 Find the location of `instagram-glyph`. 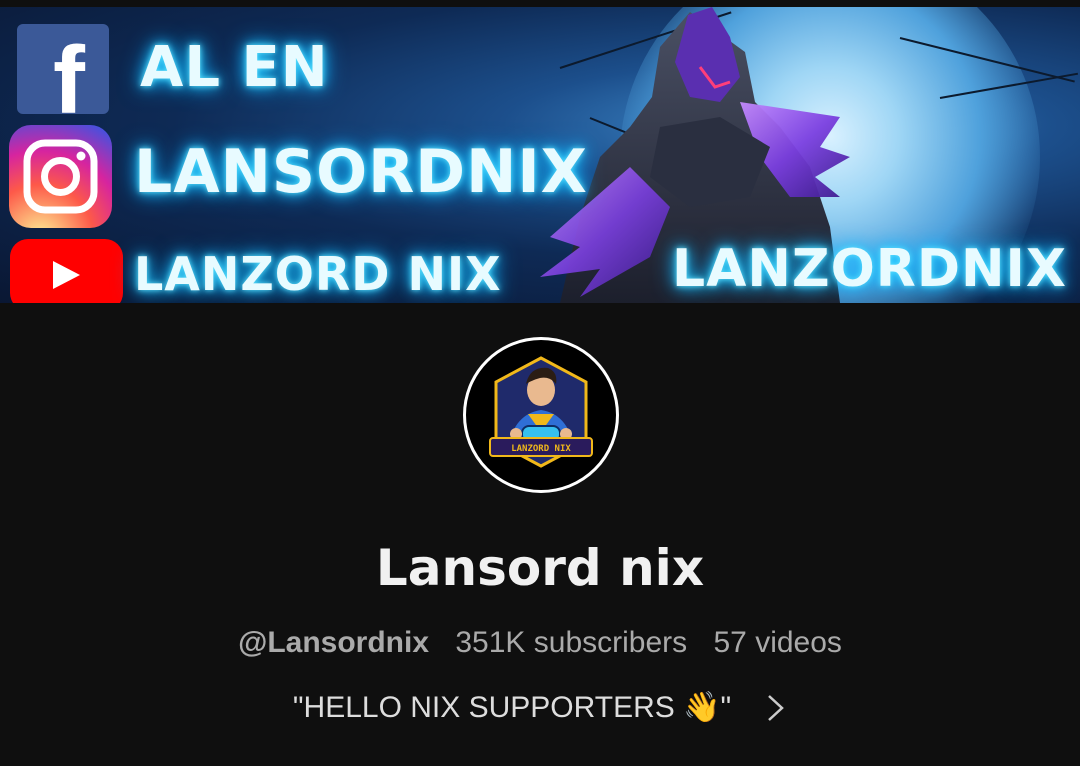

instagram-glyph is located at coordinates (60, 176).